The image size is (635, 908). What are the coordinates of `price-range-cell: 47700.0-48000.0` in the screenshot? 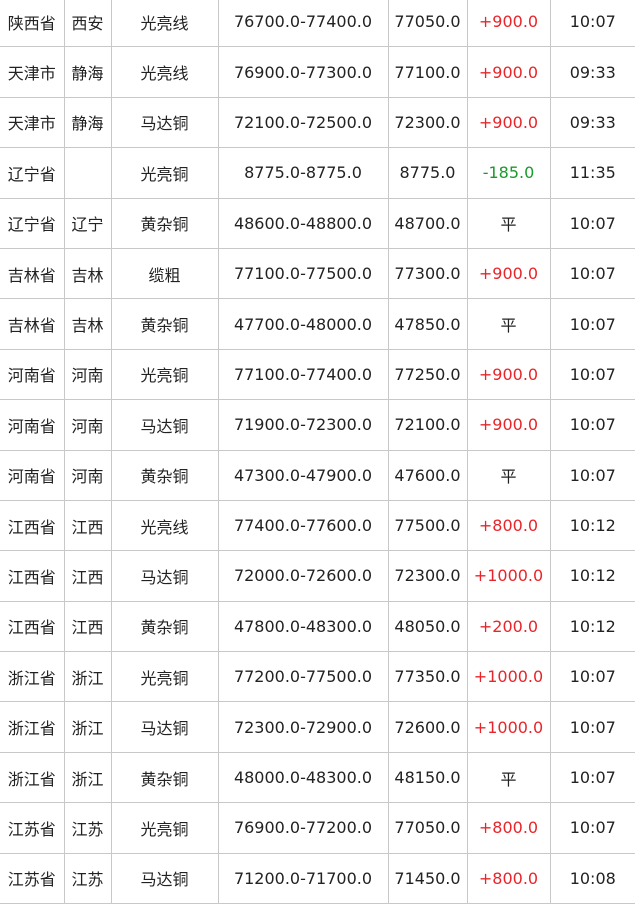 It's located at (303, 324).